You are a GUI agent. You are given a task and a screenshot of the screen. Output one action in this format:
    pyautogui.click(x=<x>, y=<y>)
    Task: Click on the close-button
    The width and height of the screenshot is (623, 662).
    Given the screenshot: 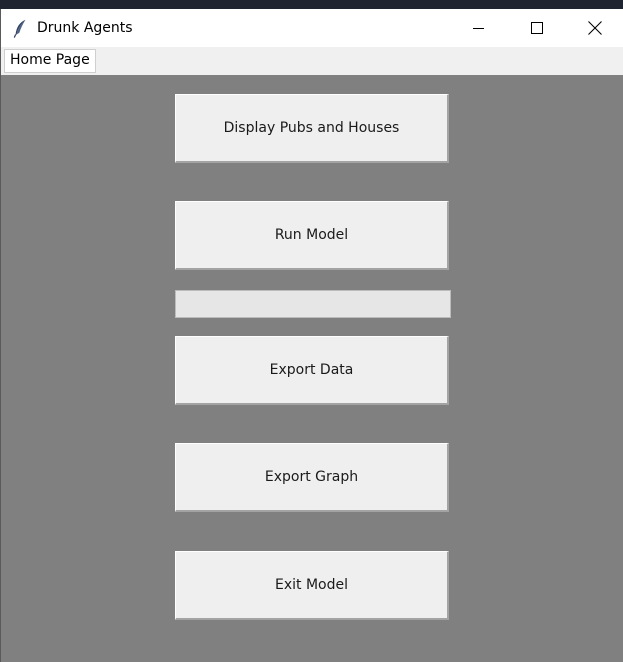 What is the action you would take?
    pyautogui.click(x=594, y=28)
    